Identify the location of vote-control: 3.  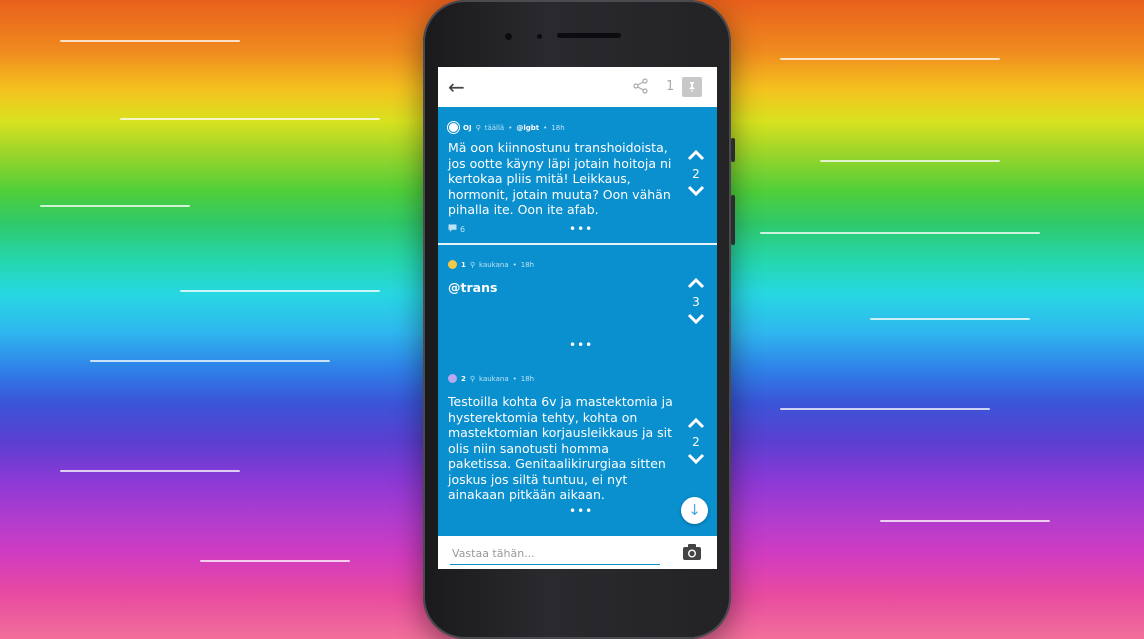
(696, 302).